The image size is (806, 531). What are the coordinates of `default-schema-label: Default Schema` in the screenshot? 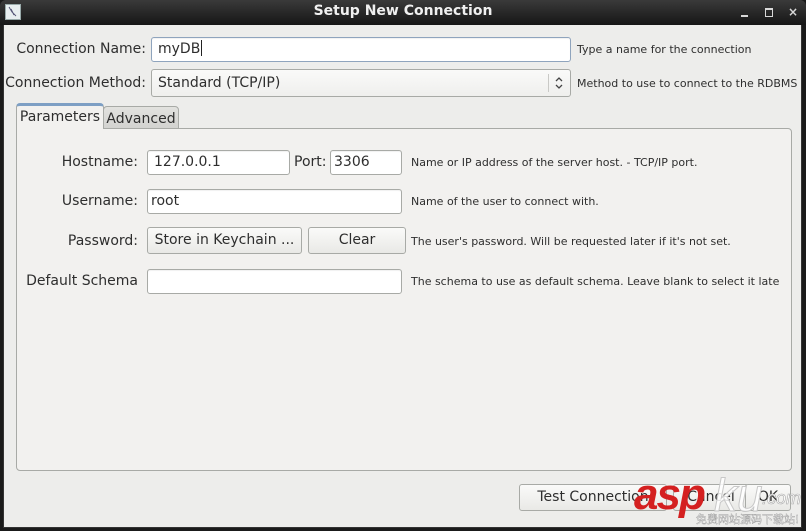 It's located at (82, 281).